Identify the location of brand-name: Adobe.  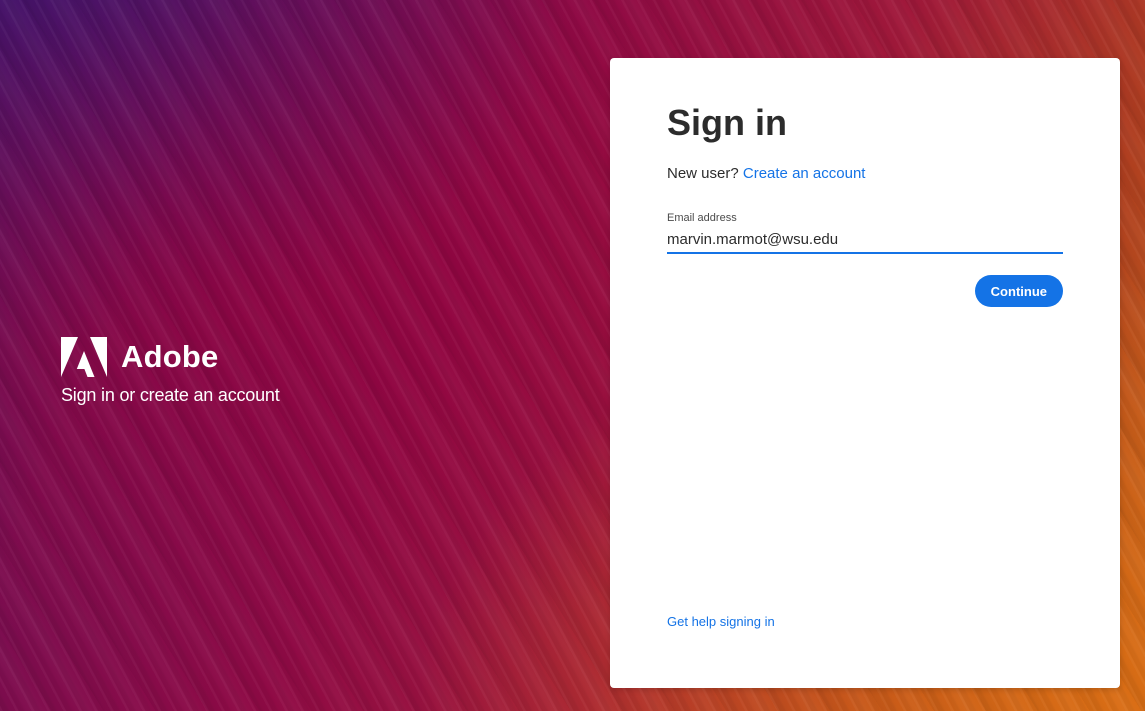
(170, 356).